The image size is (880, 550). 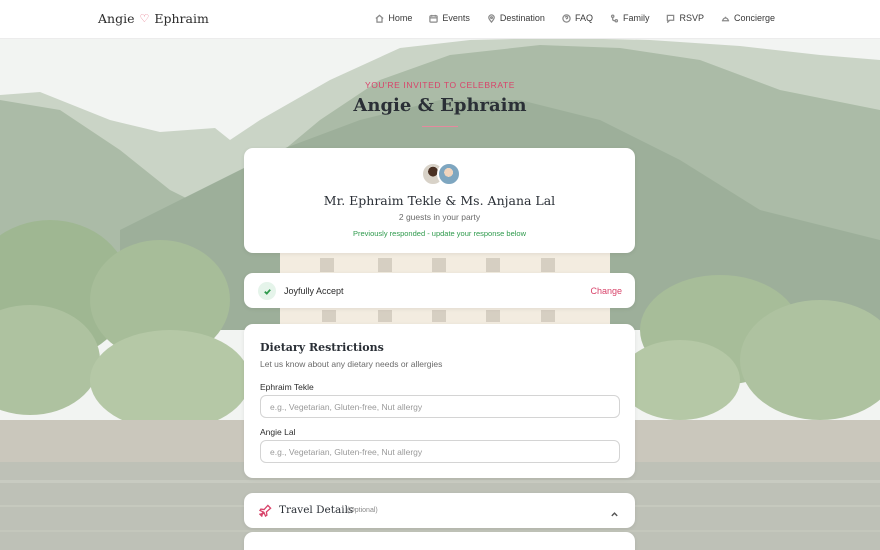 What do you see at coordinates (440, 126) in the screenshot?
I see `hero-divider` at bounding box center [440, 126].